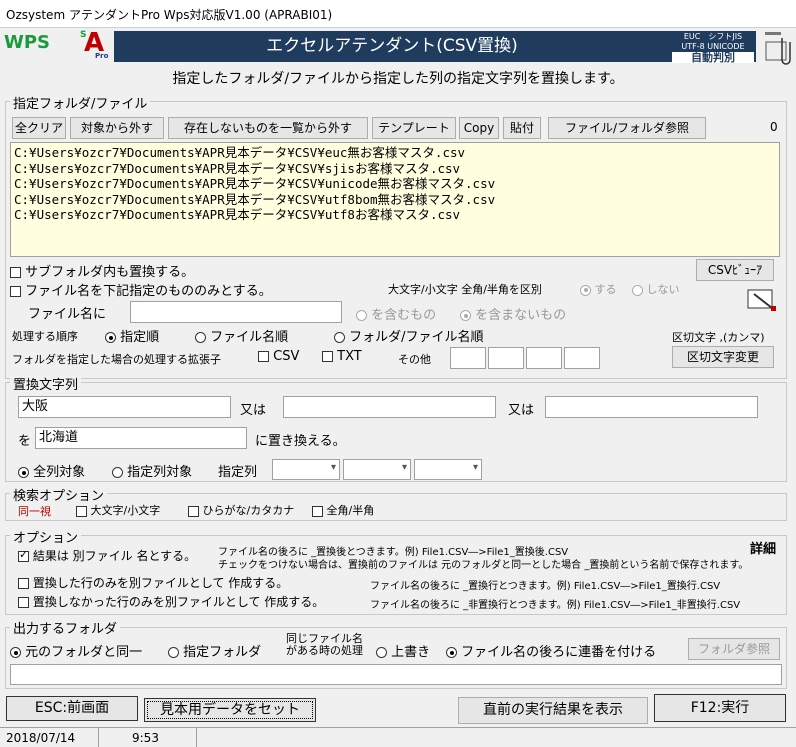 Image resolution: width=796 pixels, height=747 pixels. What do you see at coordinates (720, 708) in the screenshot?
I see `run-button: F12:実行` at bounding box center [720, 708].